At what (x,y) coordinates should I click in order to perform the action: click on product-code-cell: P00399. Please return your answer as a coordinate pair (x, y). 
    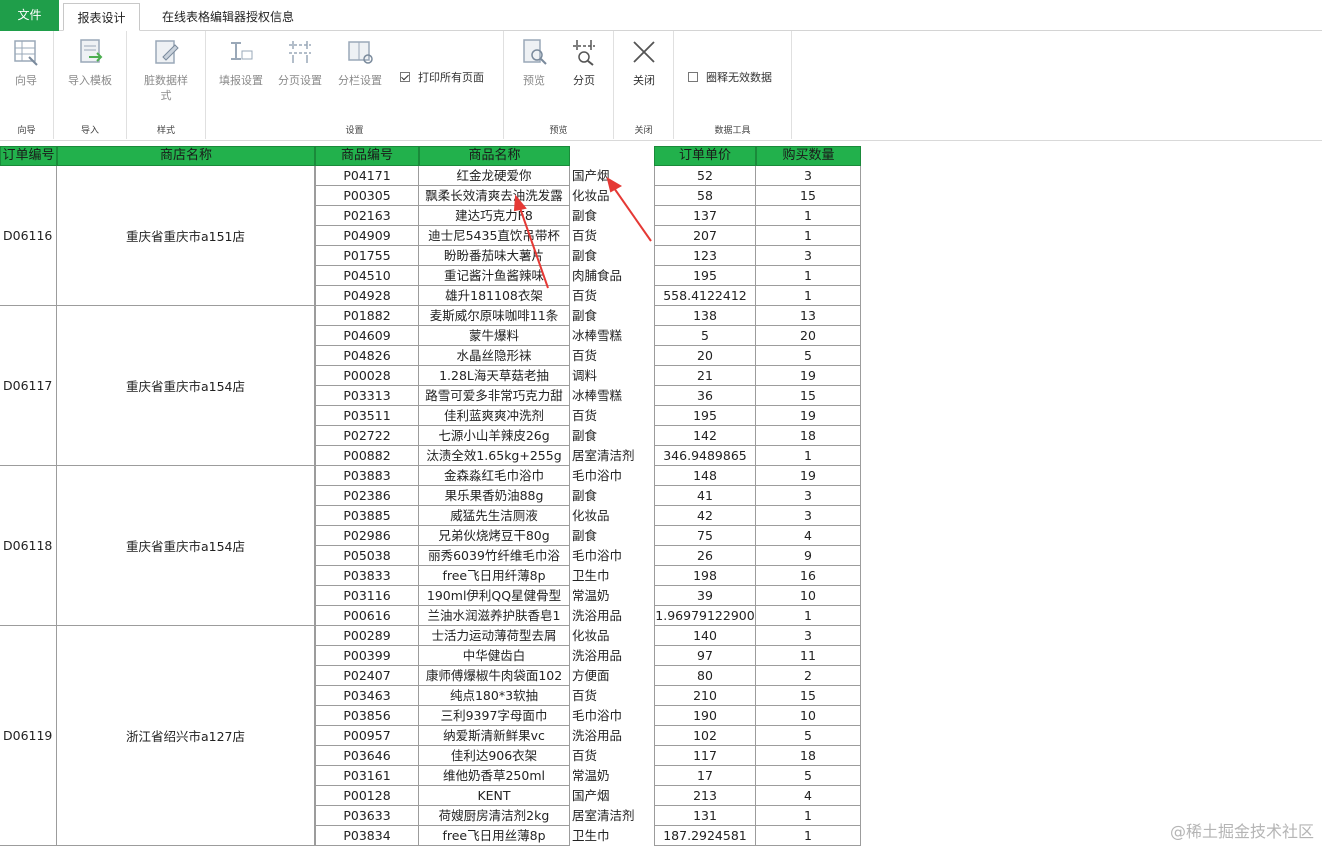
    Looking at the image, I should click on (367, 656).